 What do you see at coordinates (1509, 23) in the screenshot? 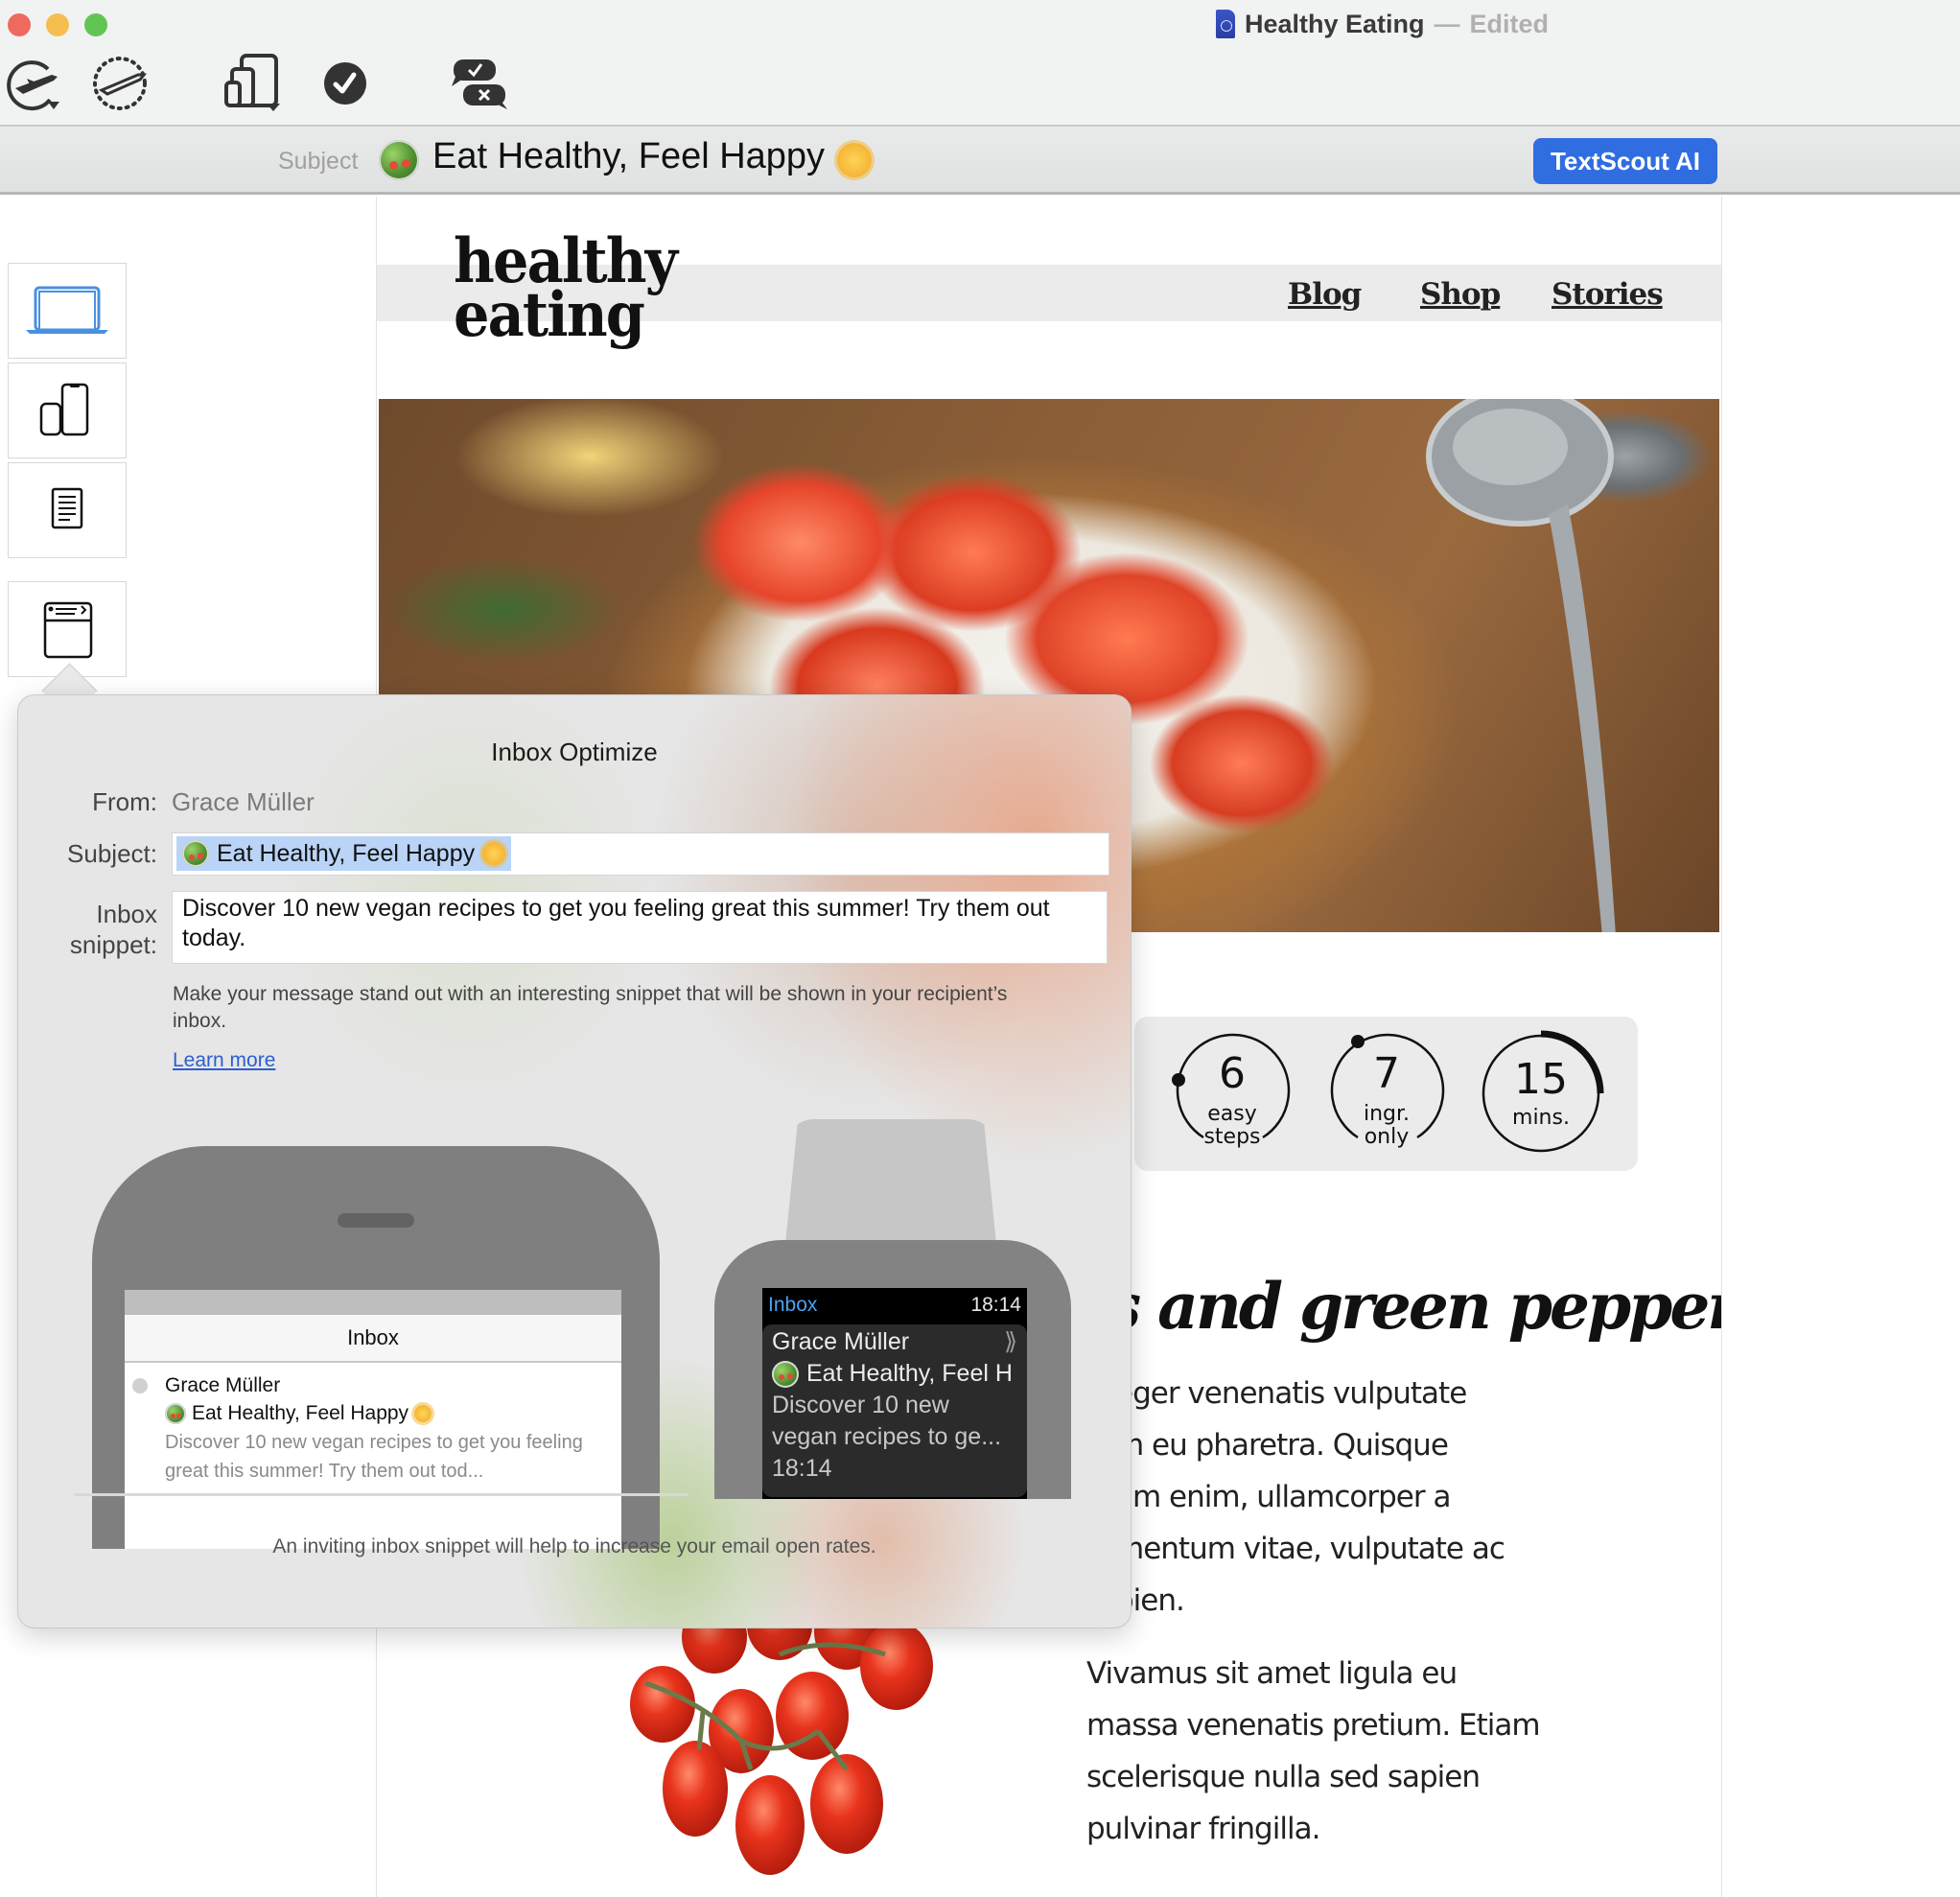
I see `document-status: Edited` at bounding box center [1509, 23].